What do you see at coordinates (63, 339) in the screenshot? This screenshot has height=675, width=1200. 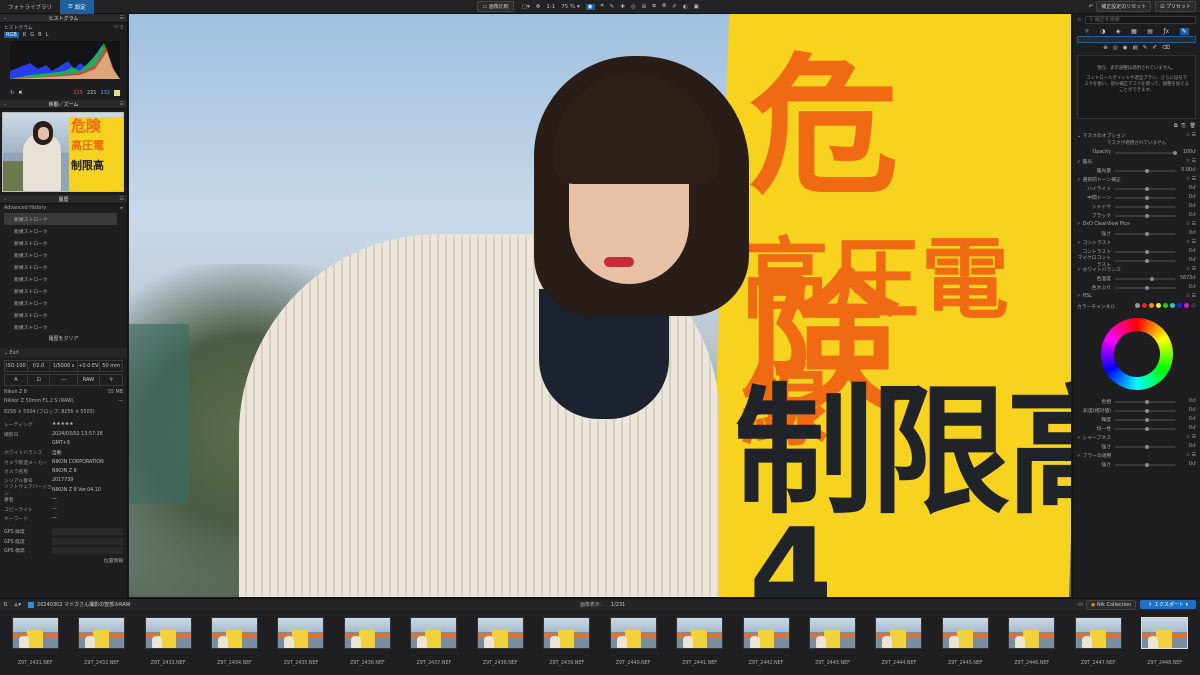 I see `clear-history-button: 履歴をクリア` at bounding box center [63, 339].